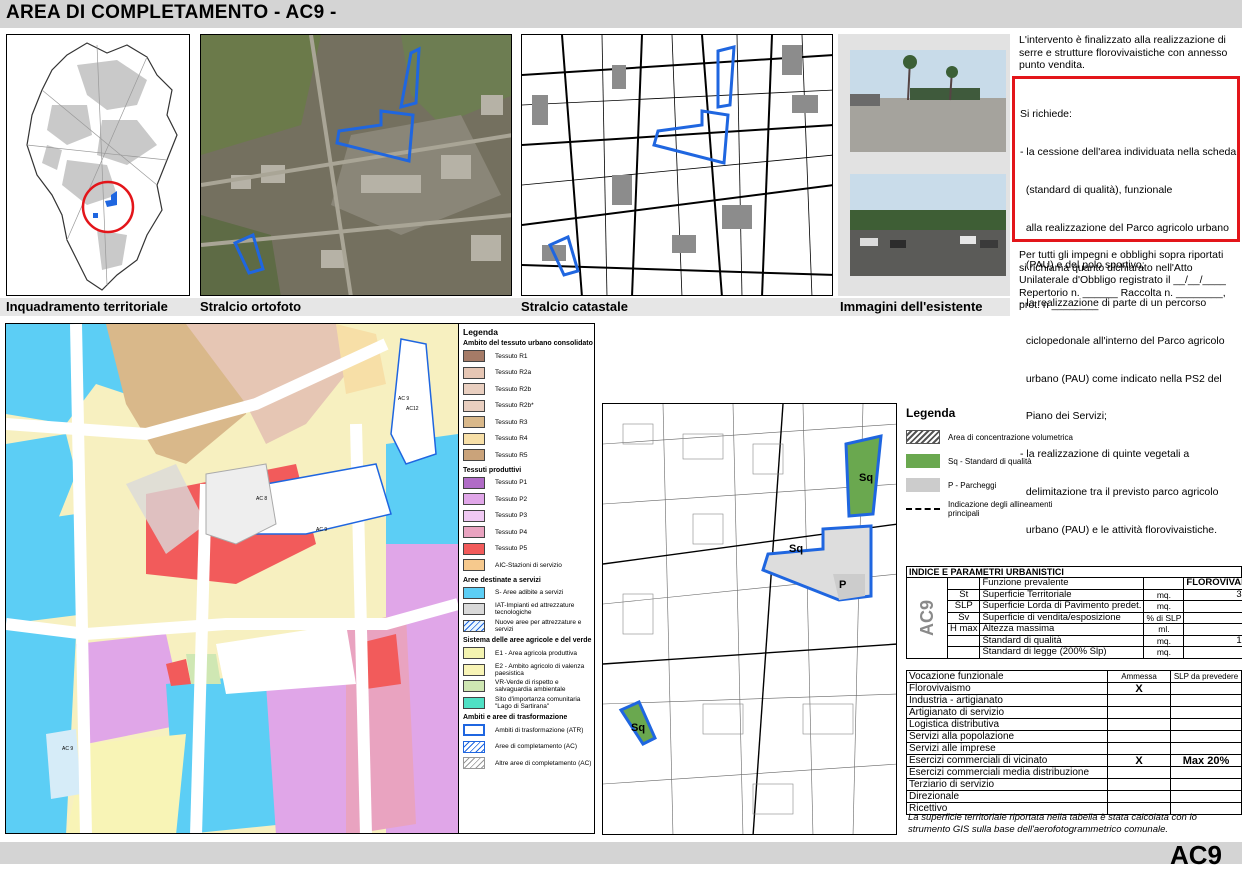  I want to click on sq-label-1: Sq, so click(866, 478).